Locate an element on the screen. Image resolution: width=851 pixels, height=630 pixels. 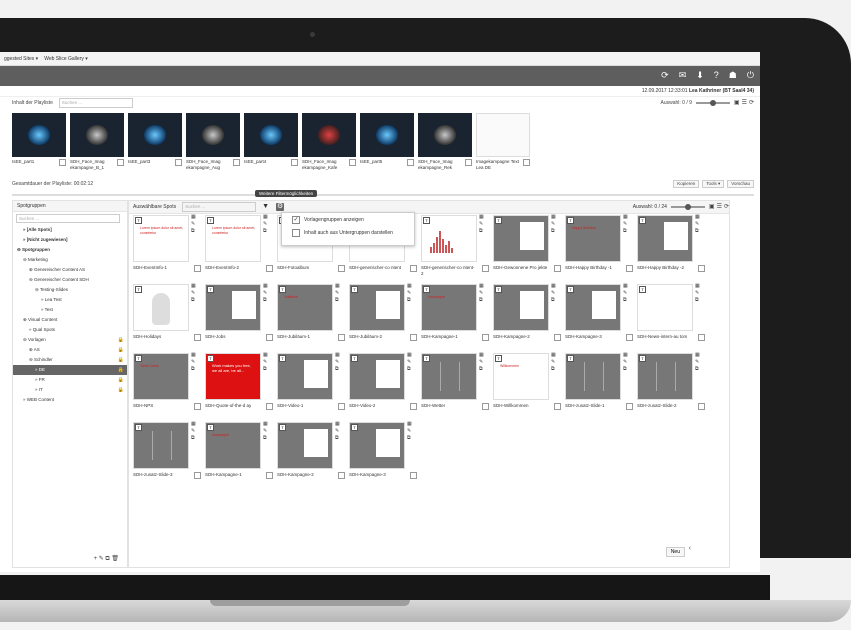
spot-card: T ▦ ✎ ⧉ SDH-Kampagne-3 is located at coordinates (599, 315).